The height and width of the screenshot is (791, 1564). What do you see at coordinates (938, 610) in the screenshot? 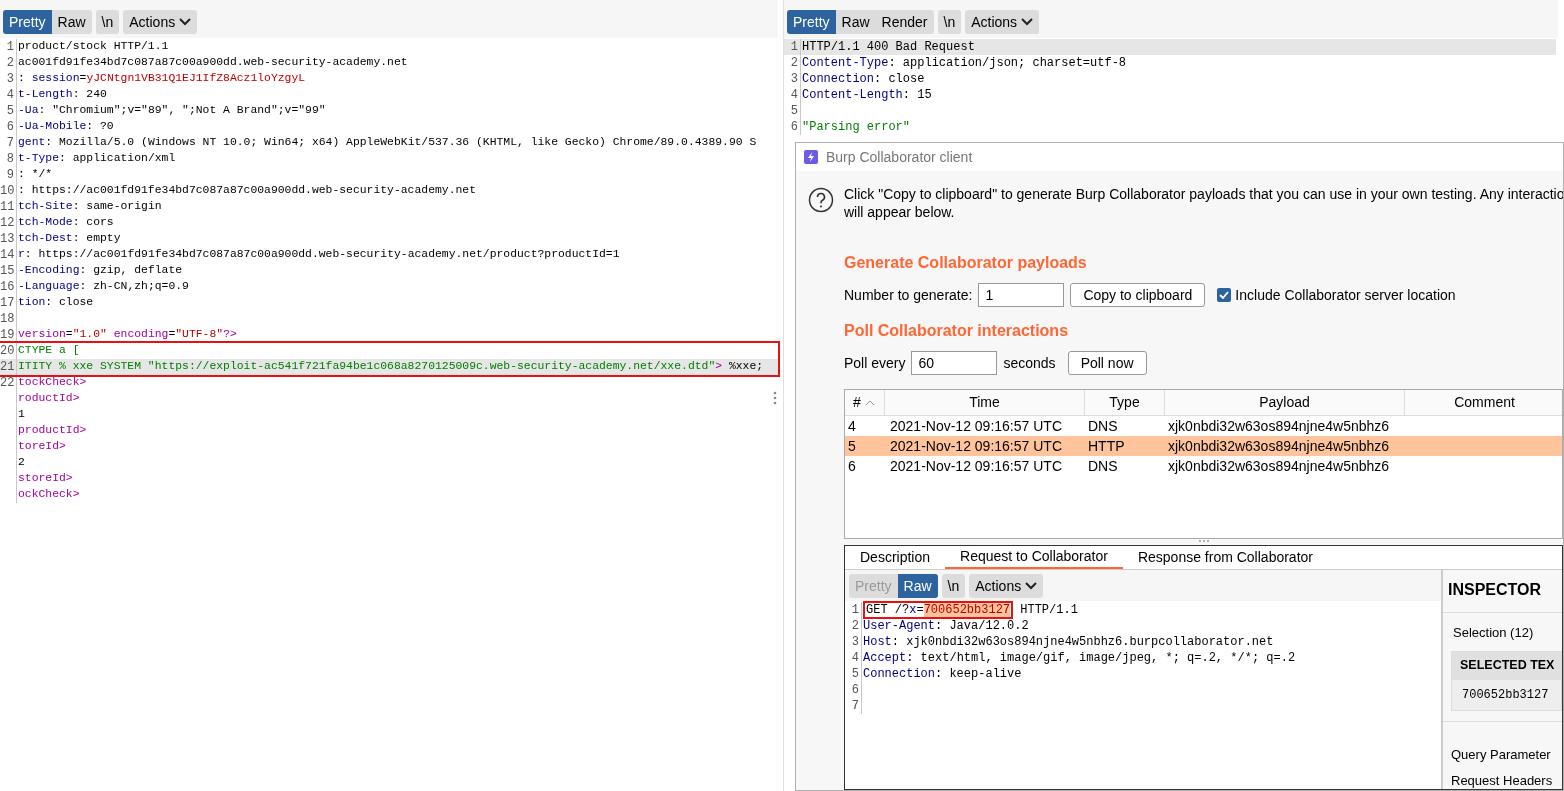
I see `highlight-box: GET /?x=700652bb3127` at bounding box center [938, 610].